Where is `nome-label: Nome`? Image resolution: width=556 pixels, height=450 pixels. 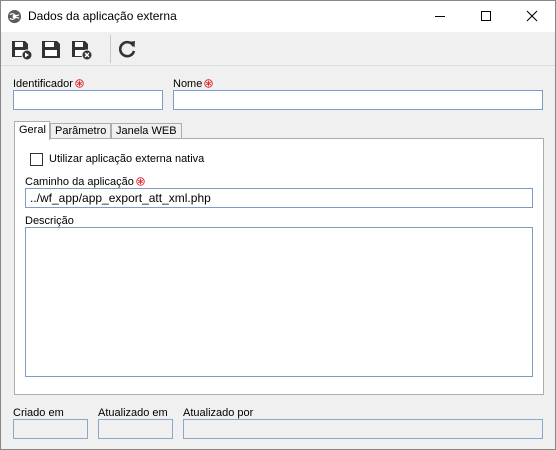
nome-label: Nome is located at coordinates (193, 84).